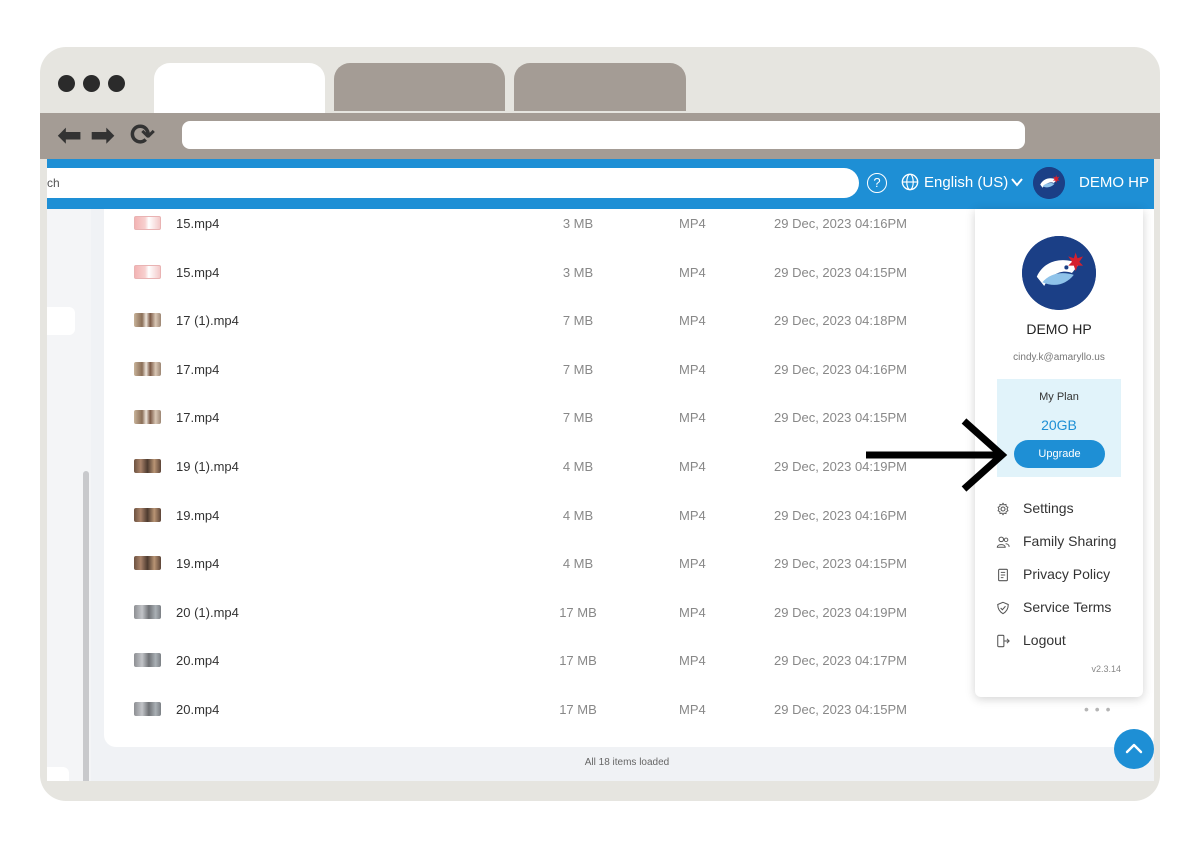  Describe the element at coordinates (840, 661) in the screenshot. I see `file-date: 29 Dec, 2023 04:17PM` at that location.